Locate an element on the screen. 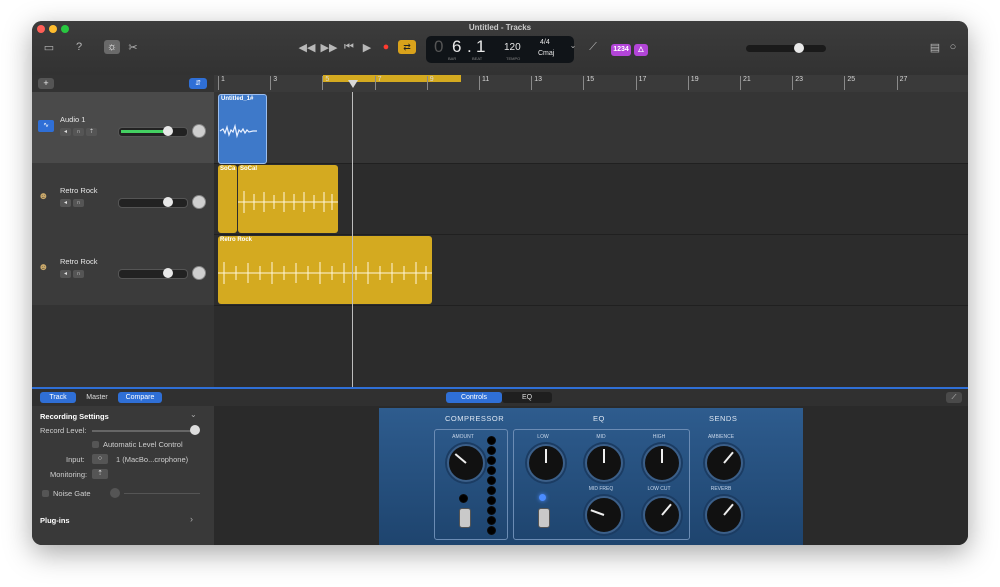 The width and height of the screenshot is (1000, 587). noise-gate-thumb is located at coordinates (115, 493).